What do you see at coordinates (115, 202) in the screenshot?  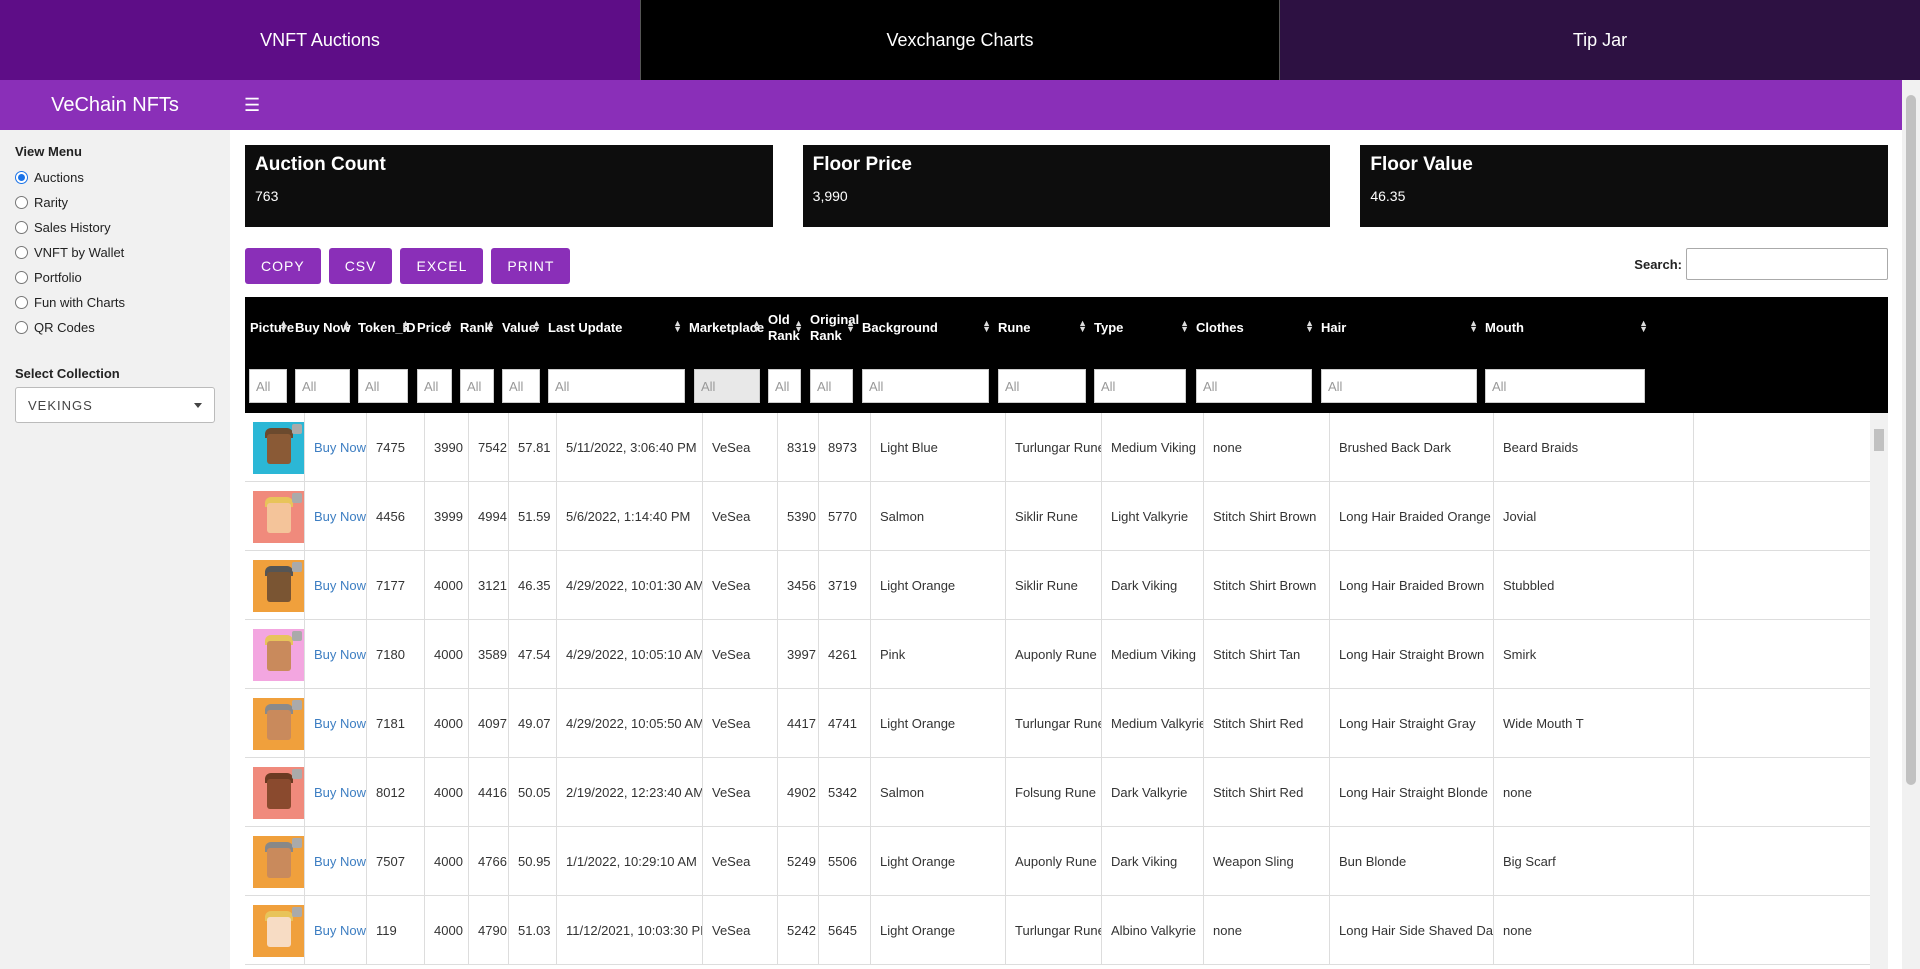 I see `menu-item-rarity: Rarity` at bounding box center [115, 202].